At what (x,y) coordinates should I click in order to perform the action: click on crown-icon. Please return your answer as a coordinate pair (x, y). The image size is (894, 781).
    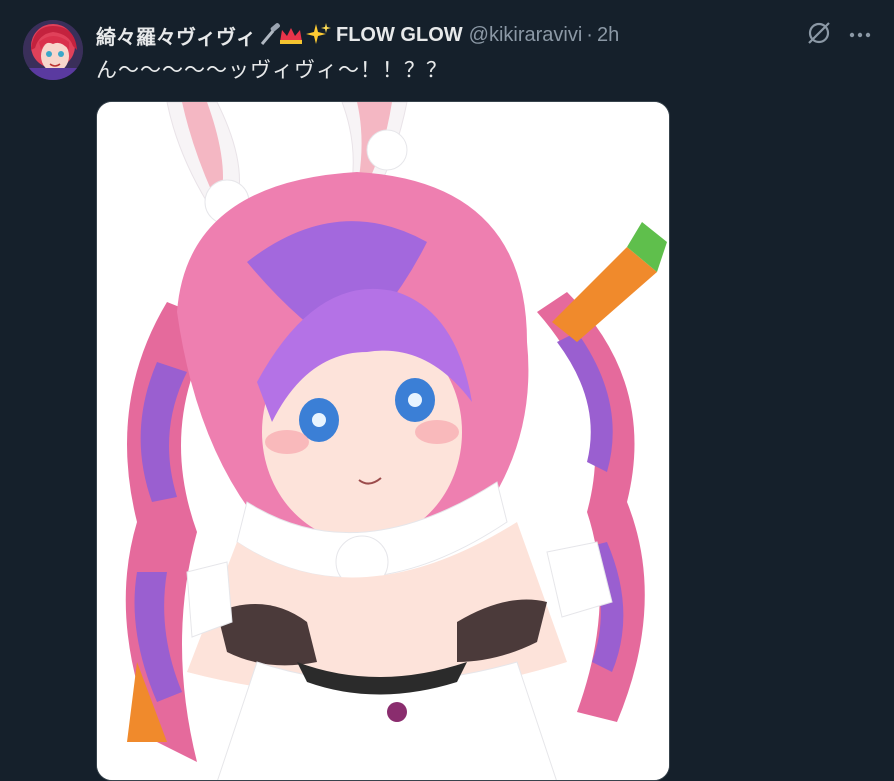
    Looking at the image, I should click on (291, 35).